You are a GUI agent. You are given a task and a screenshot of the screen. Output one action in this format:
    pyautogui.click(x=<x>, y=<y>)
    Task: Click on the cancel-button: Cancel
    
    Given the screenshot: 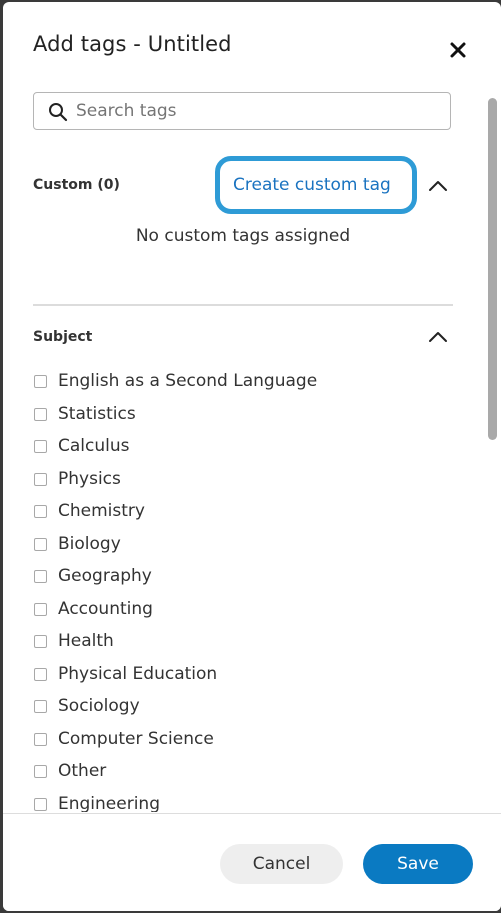 What is the action you would take?
    pyautogui.click(x=281, y=864)
    